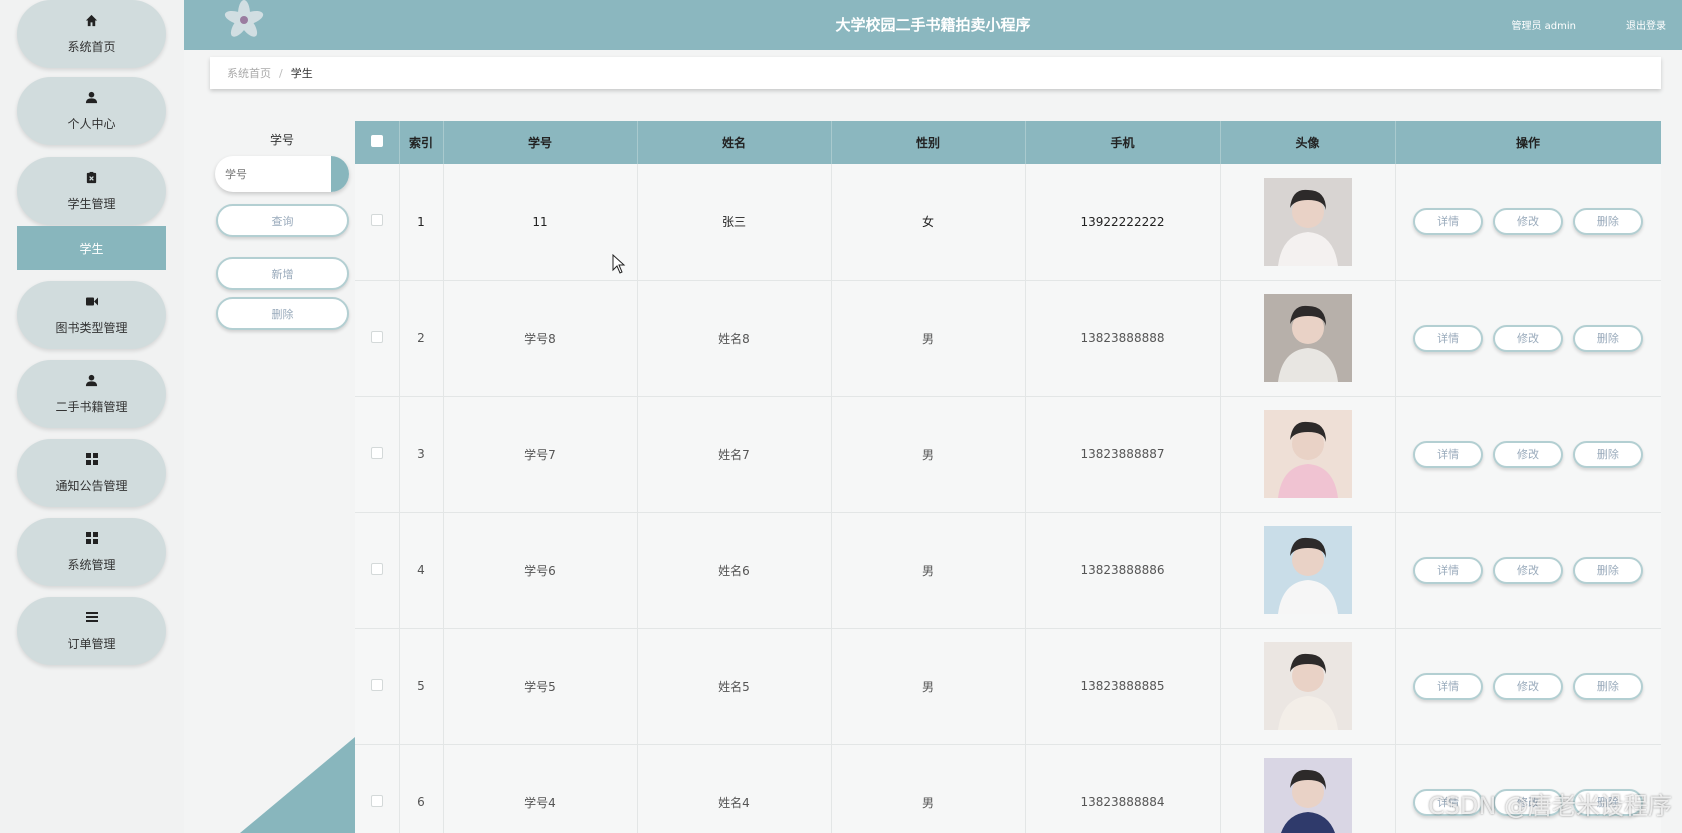 The width and height of the screenshot is (1682, 833). What do you see at coordinates (1123, 686) in the screenshot?
I see `phone-cell: 13823888885` at bounding box center [1123, 686].